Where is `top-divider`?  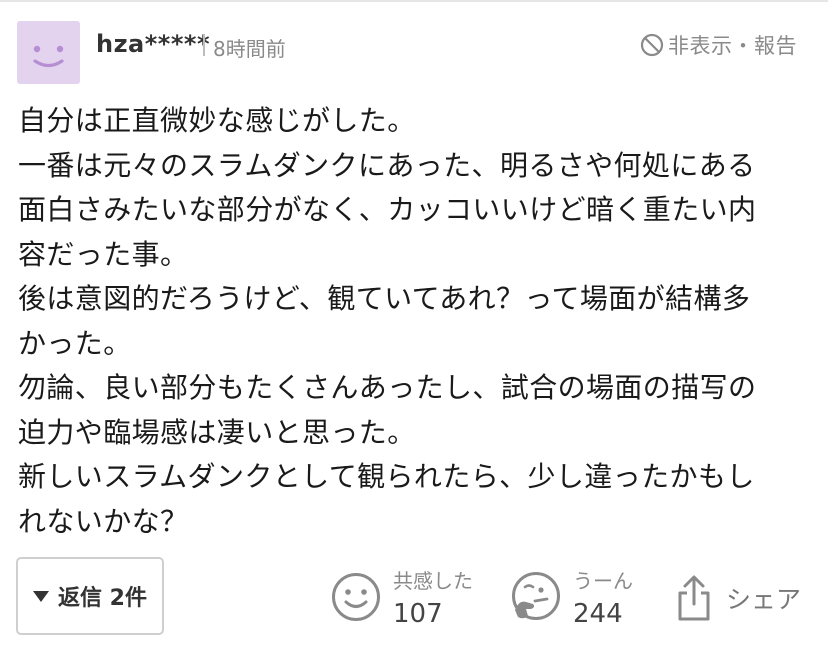 top-divider is located at coordinates (414, 1).